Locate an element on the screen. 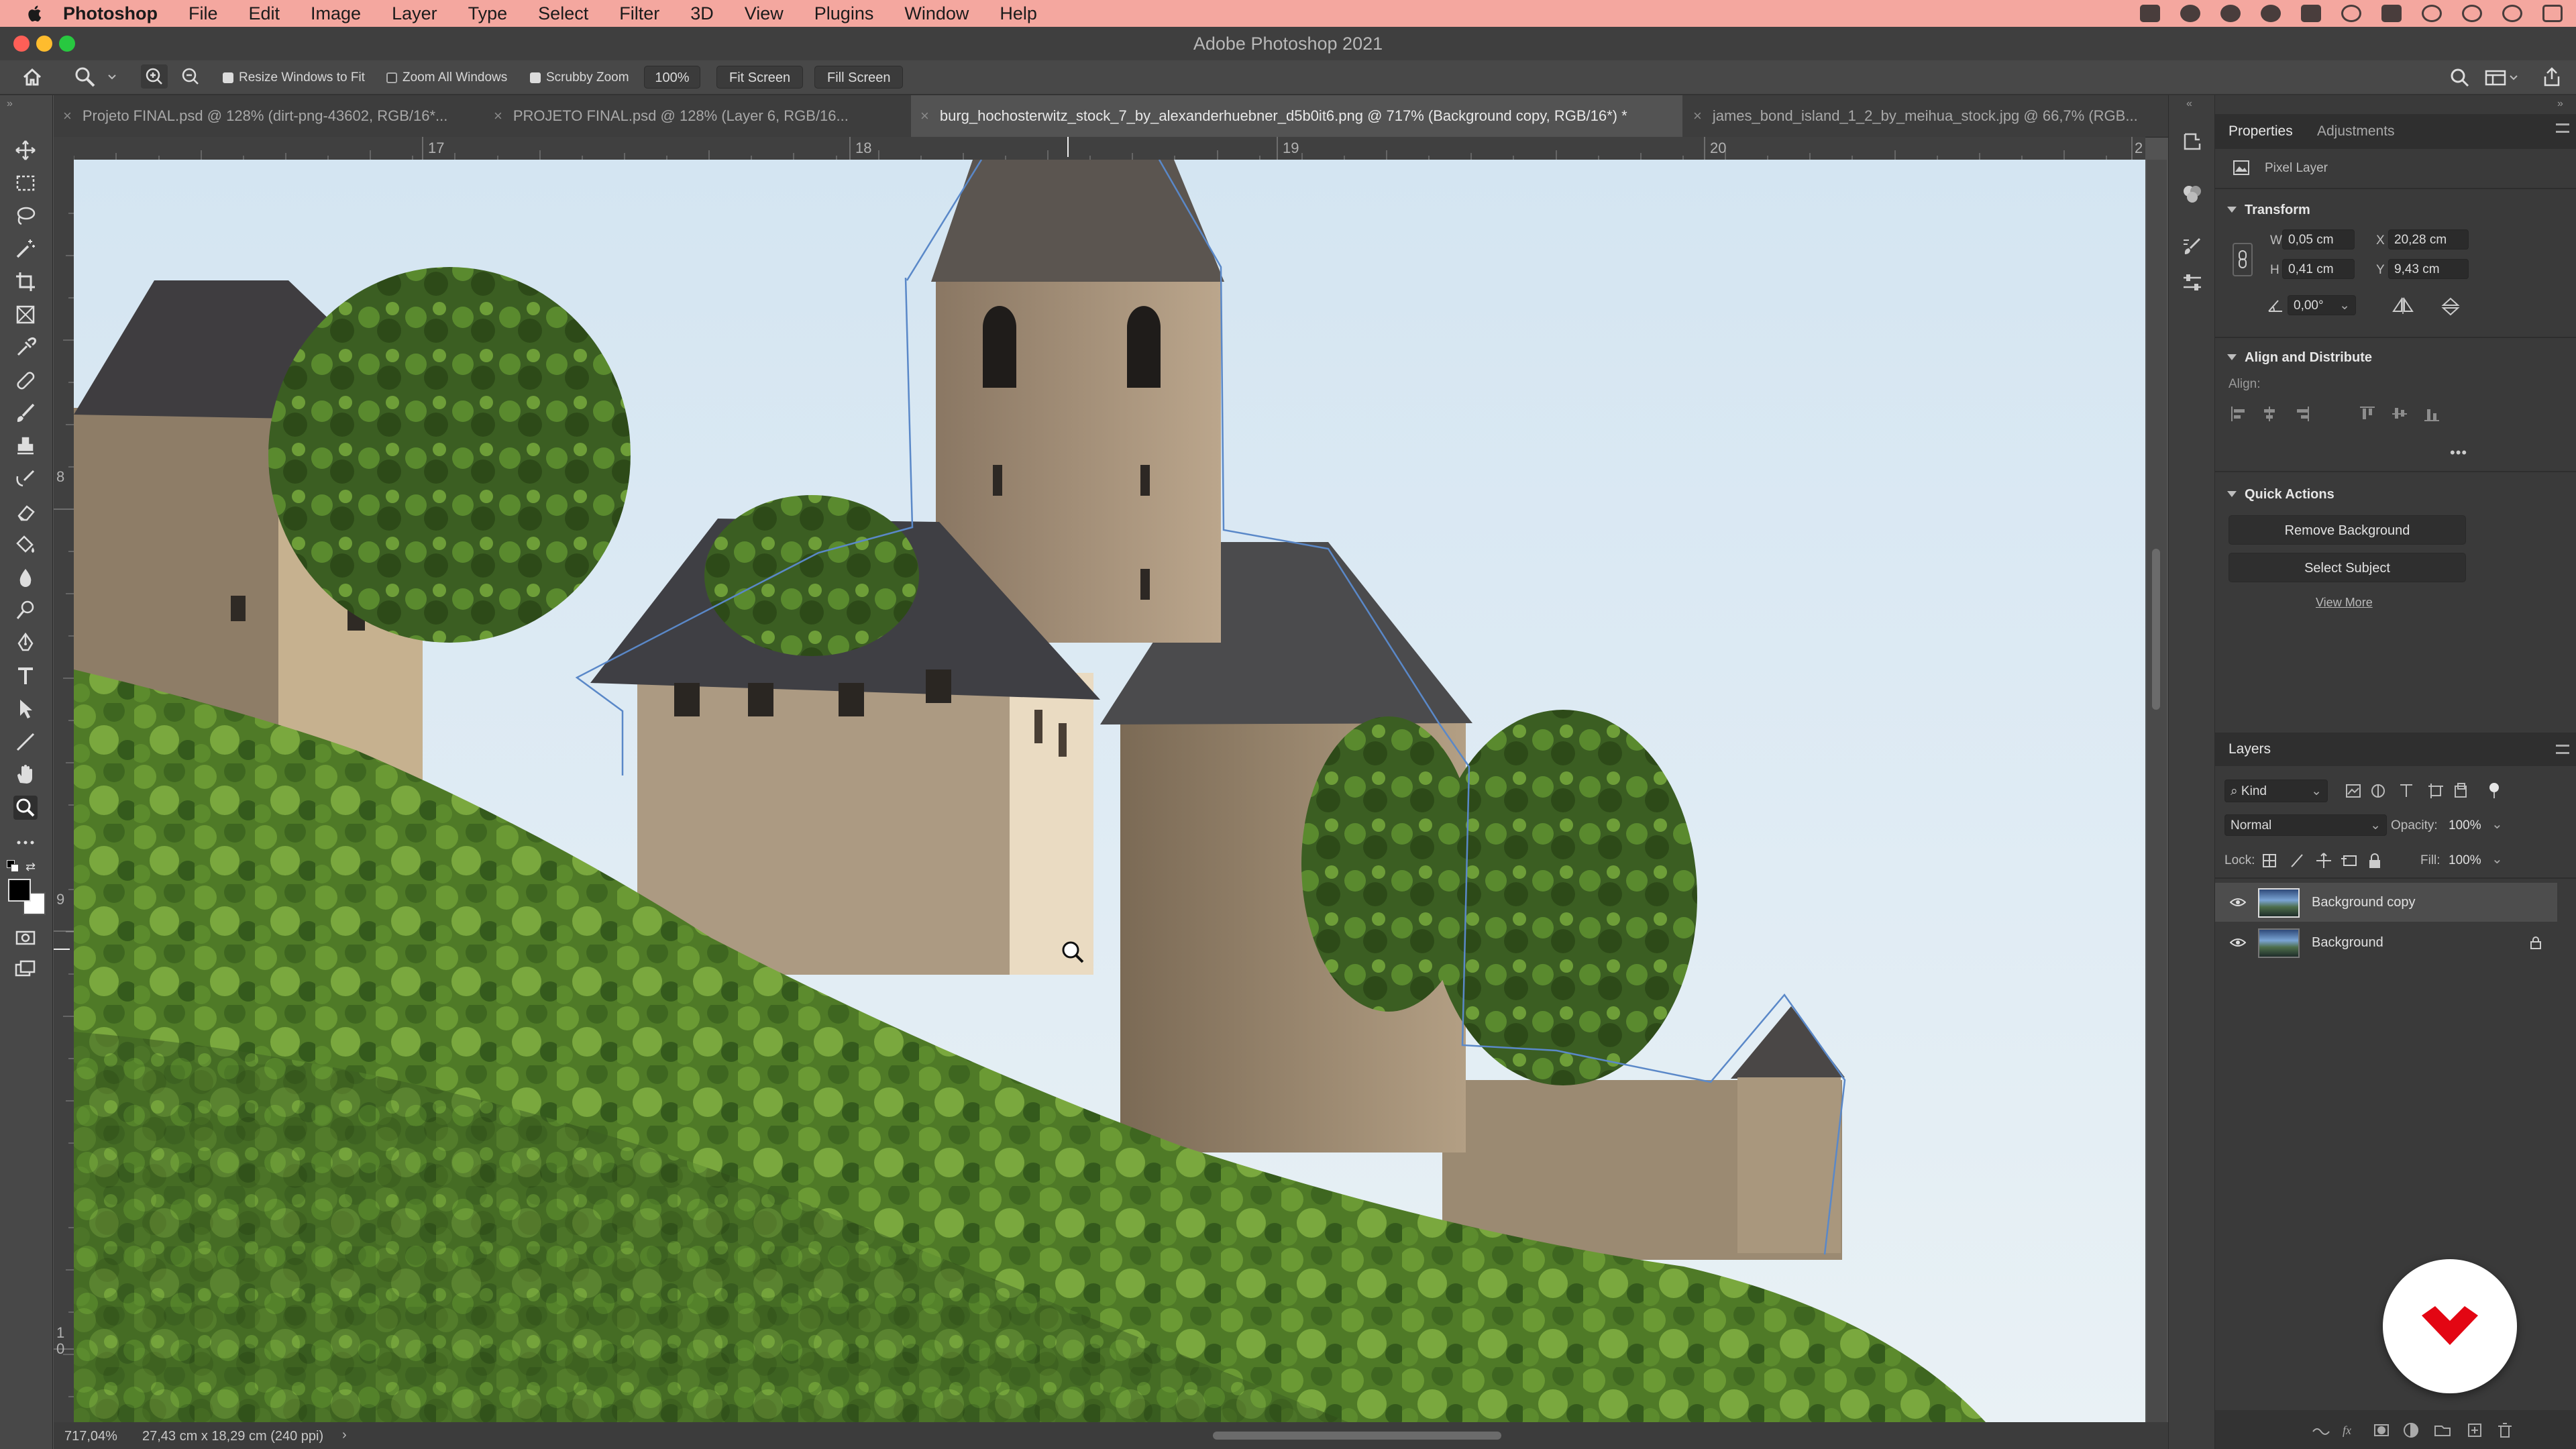 The height and width of the screenshot is (1449, 2576). filter-adjustment-layers-button is located at coordinates (2379, 791).